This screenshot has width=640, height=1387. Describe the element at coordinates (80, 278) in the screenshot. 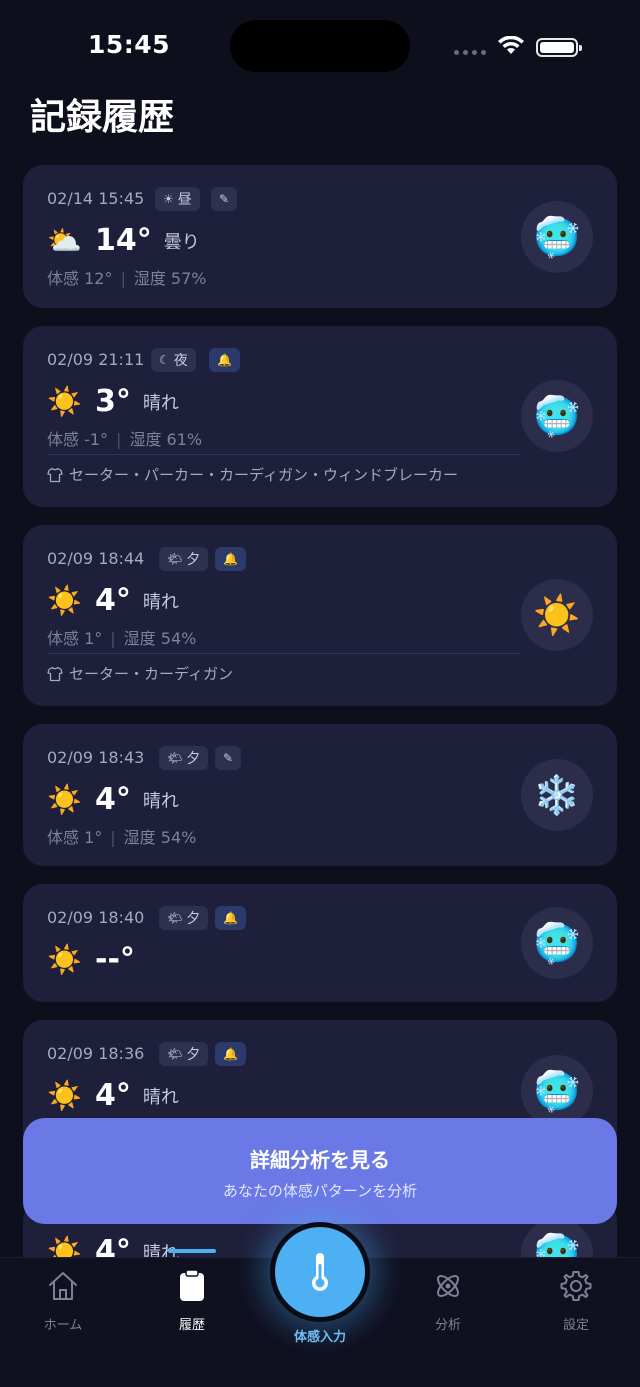

I see `feels-like: 体感 12°` at that location.